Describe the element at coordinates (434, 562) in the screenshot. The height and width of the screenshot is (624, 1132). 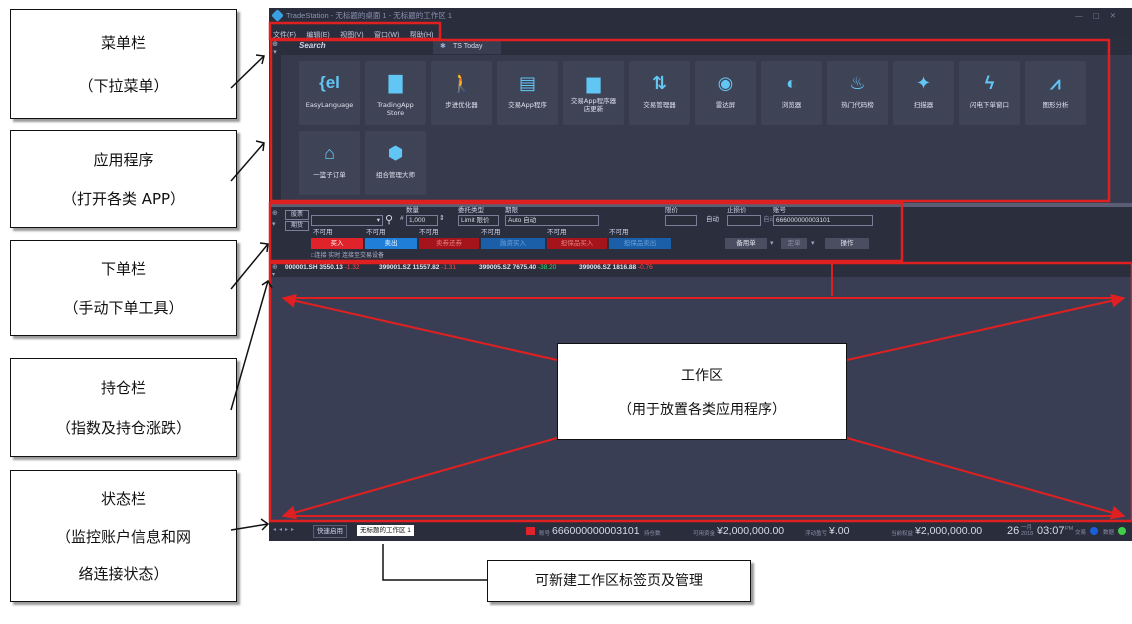
I see `callout-line-tabs` at that location.